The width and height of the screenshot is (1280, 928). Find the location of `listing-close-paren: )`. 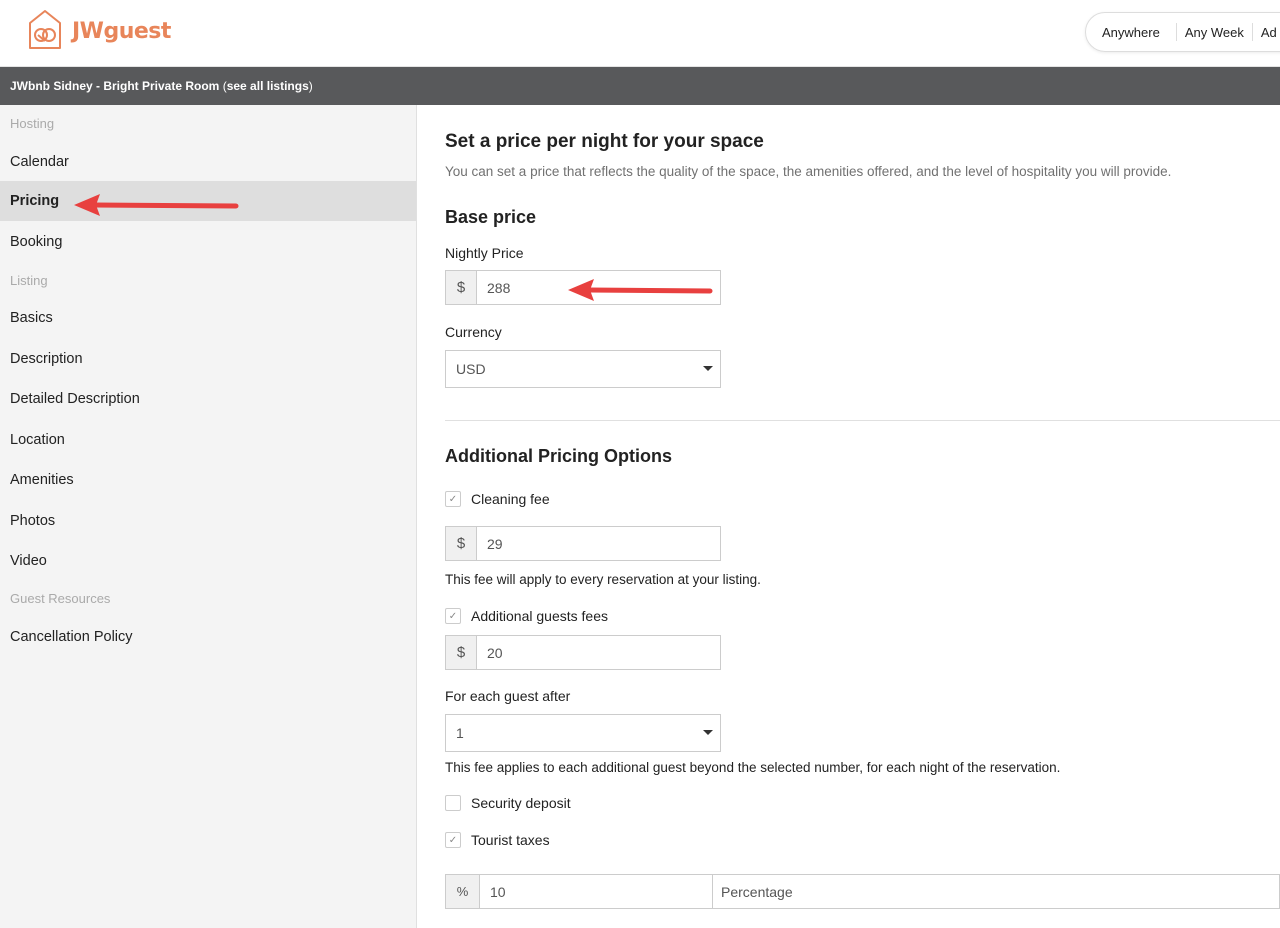

listing-close-paren: ) is located at coordinates (310, 86).